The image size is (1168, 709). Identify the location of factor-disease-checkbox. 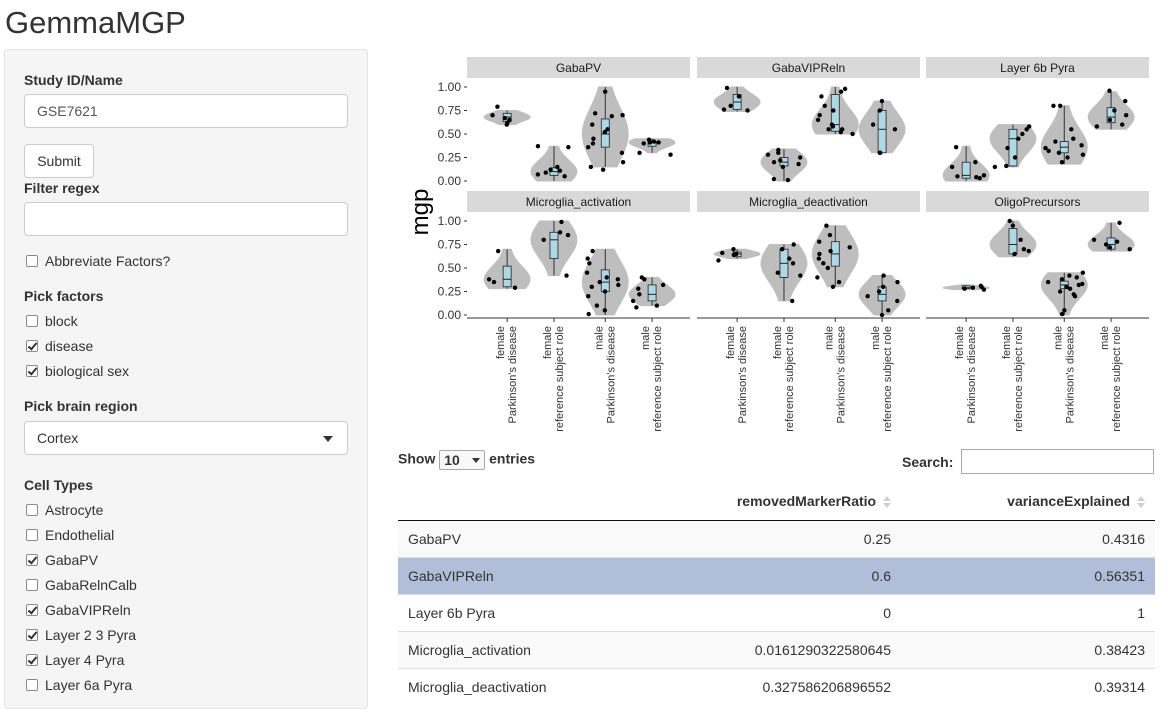
(32, 346).